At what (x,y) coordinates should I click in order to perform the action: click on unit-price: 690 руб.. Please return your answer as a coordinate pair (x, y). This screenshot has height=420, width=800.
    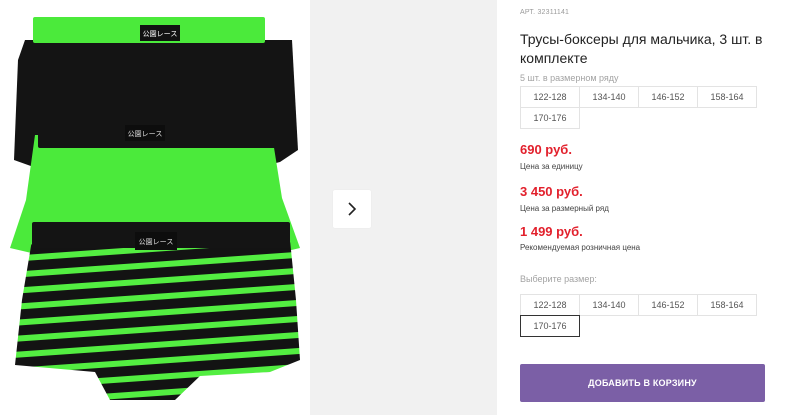
    Looking at the image, I should click on (546, 149).